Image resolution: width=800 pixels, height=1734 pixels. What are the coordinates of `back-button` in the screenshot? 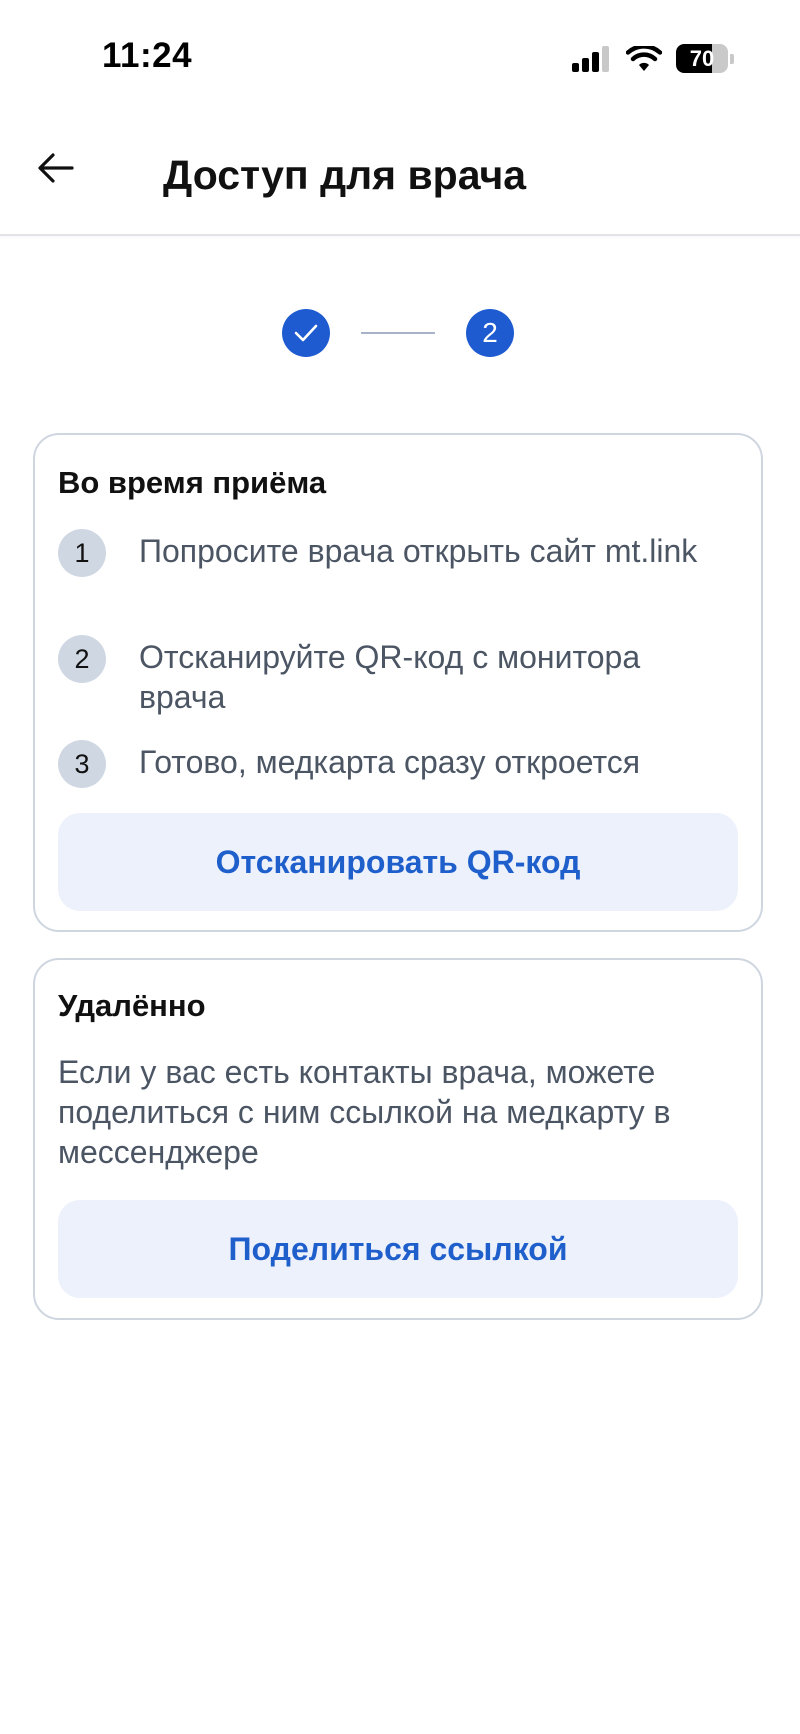 It's located at (56, 168).